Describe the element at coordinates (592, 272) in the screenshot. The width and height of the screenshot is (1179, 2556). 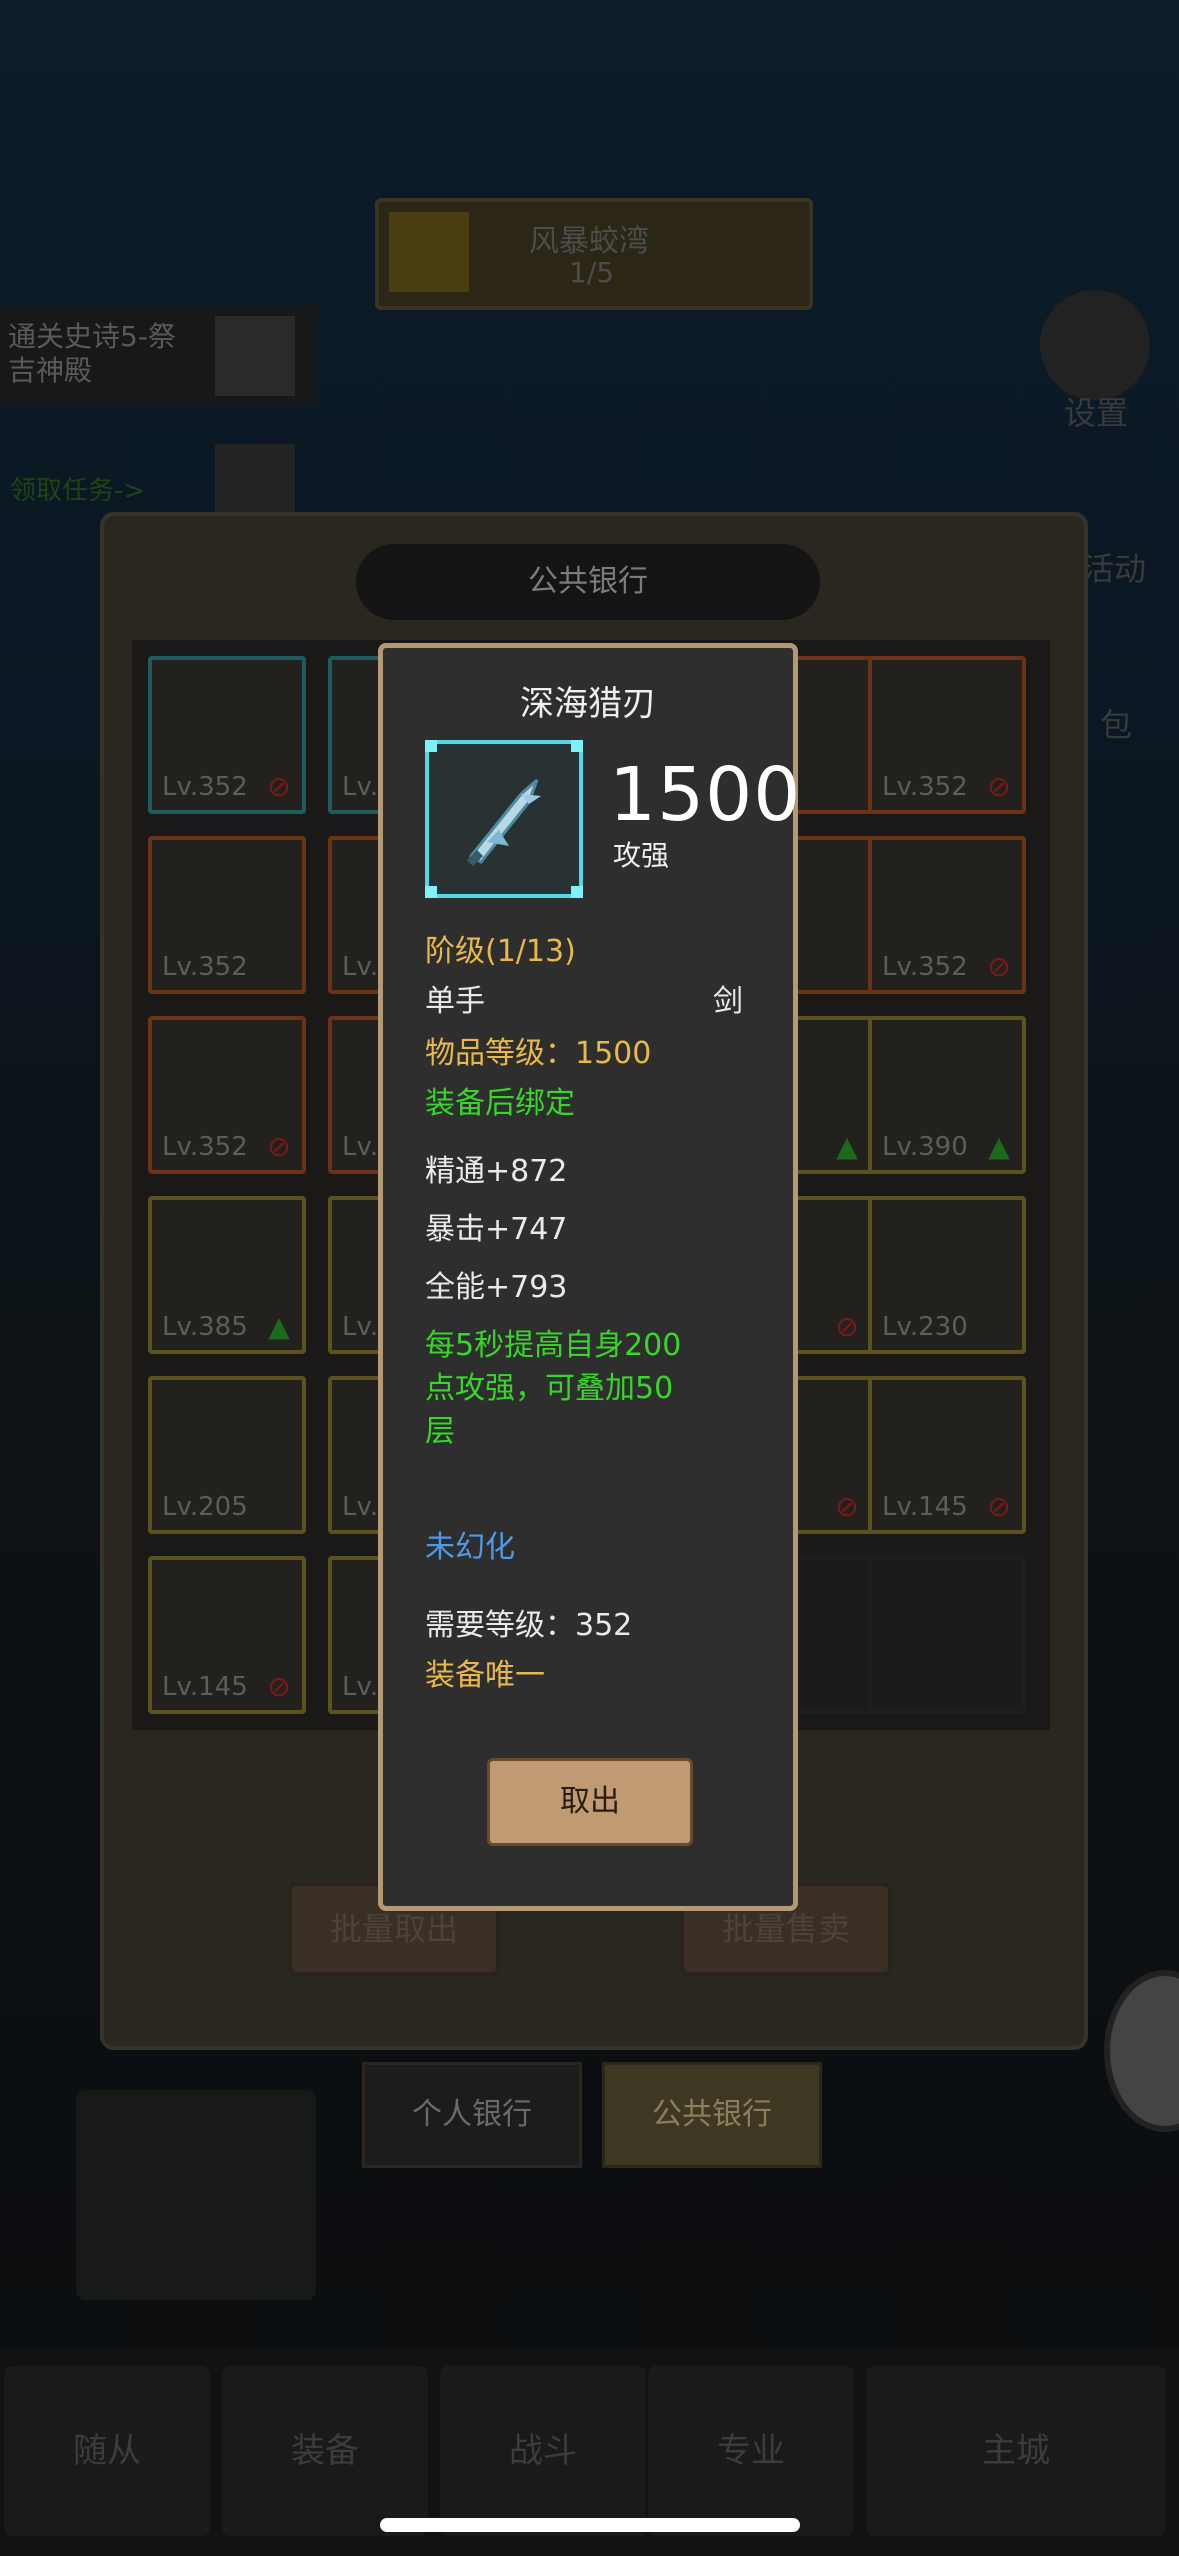
I see `event-progress: 1/5` at that location.